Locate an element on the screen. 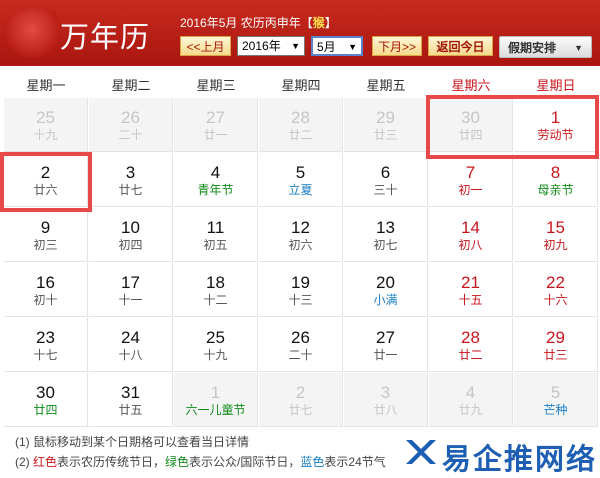 This screenshot has height=478, width=600. day-cell: 5 芒种 is located at coordinates (556, 400).